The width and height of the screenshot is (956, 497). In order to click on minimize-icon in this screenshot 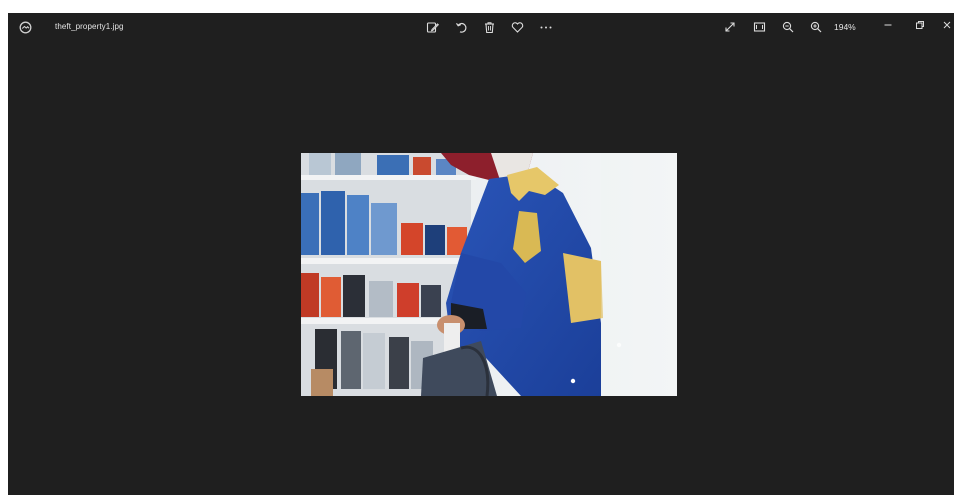, I will do `click(888, 26)`.